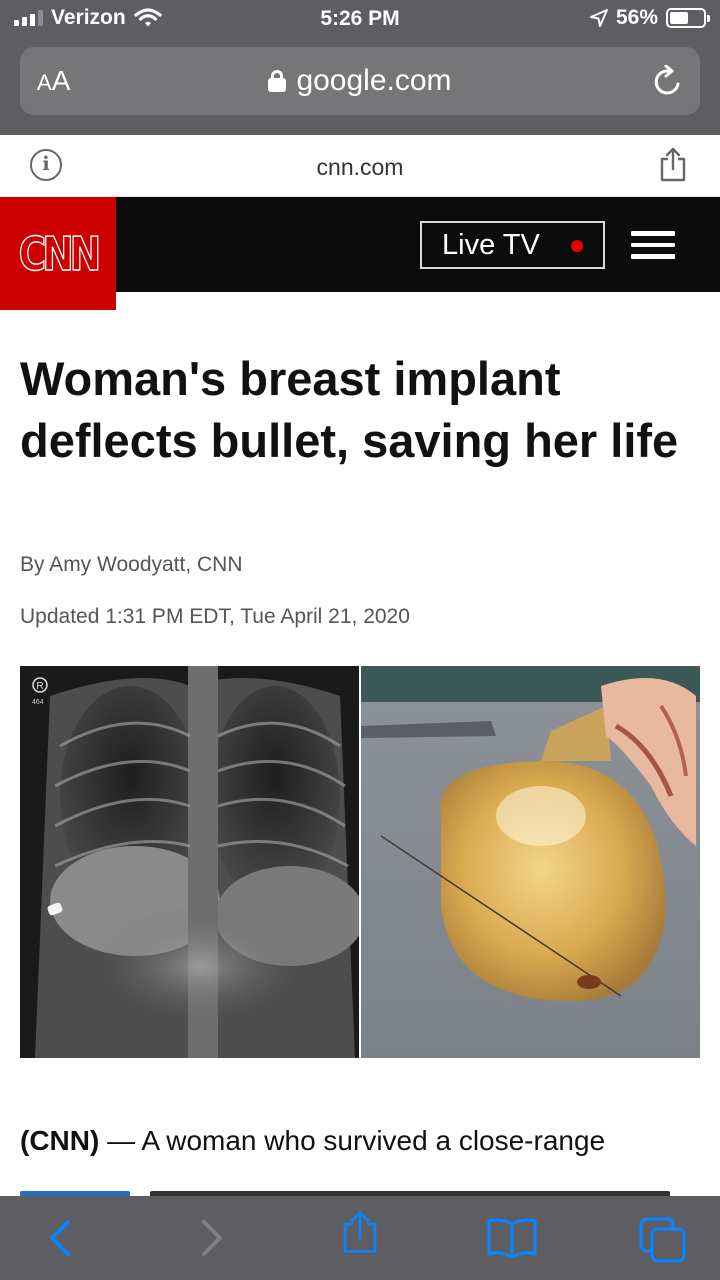 This screenshot has height=1280, width=720. What do you see at coordinates (215, 616) in the screenshot?
I see `article-updated: Updated 1:31 PM EDT, Tue April 21, 2020` at bounding box center [215, 616].